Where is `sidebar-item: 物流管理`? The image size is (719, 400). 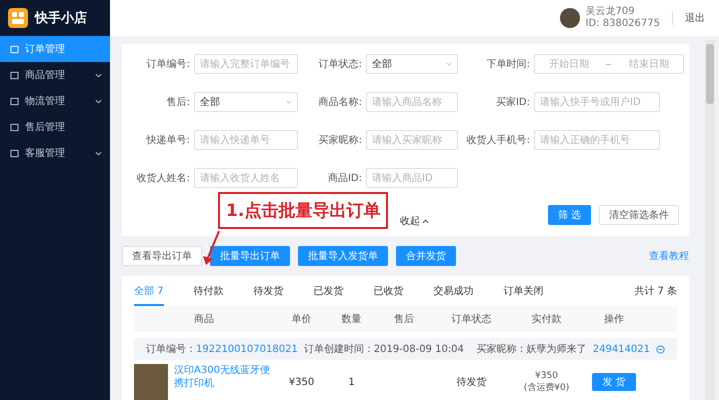 sidebar-item: 物流管理 is located at coordinates (55, 101).